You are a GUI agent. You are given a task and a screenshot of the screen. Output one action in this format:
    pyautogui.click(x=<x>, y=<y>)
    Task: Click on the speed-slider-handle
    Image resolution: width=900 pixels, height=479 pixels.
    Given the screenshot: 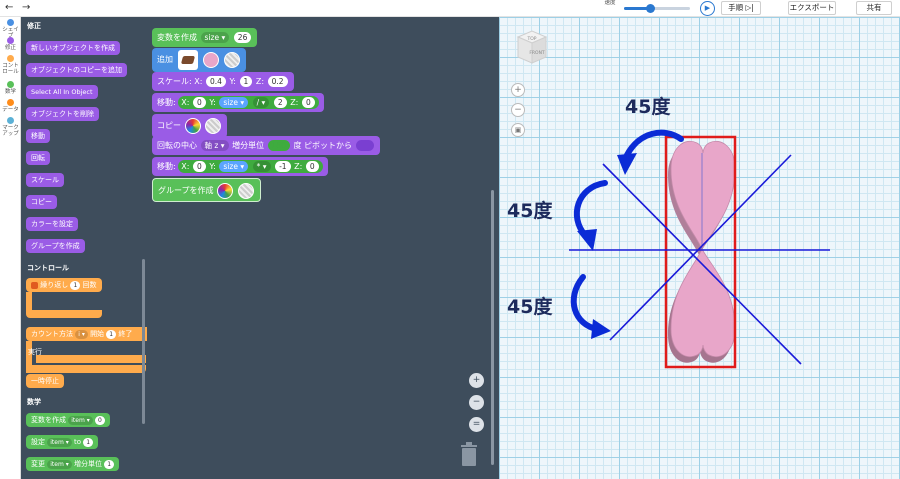 What is the action you would take?
    pyautogui.click(x=651, y=8)
    